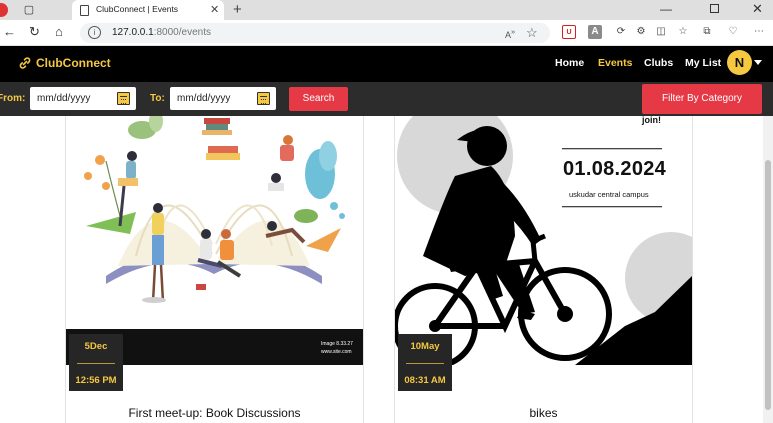 Image resolution: width=773 pixels, height=423 pixels. What do you see at coordinates (29, 10) in the screenshot?
I see `workspaces-icon: ▢` at bounding box center [29, 10].